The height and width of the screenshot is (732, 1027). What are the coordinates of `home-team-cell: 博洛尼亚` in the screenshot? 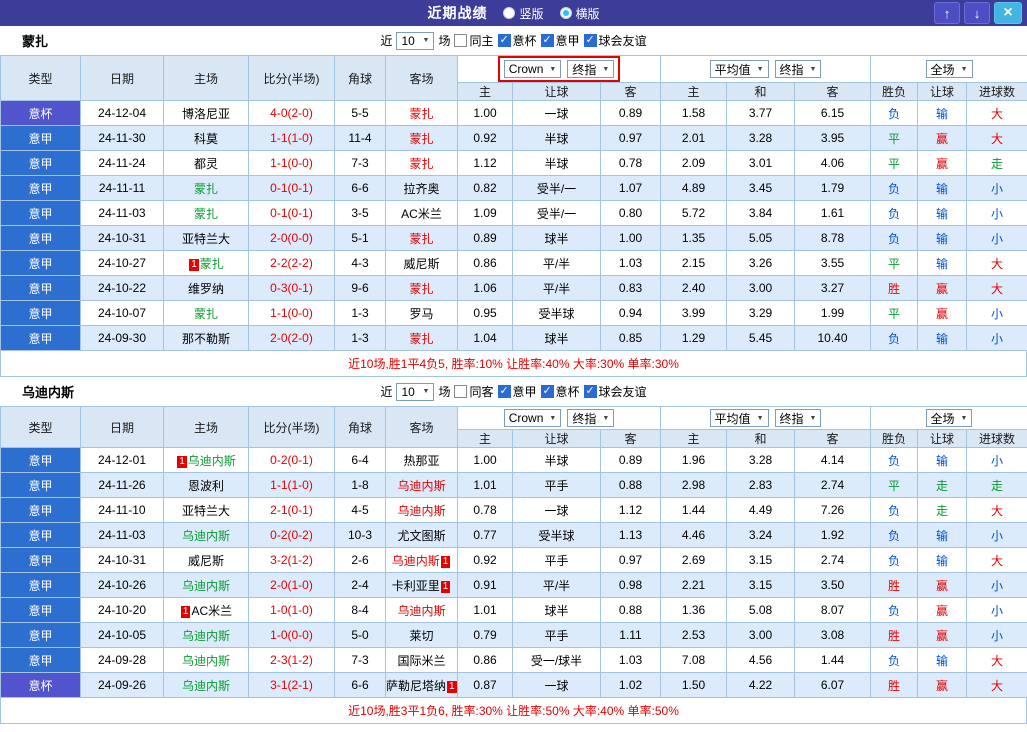 It's located at (206, 113).